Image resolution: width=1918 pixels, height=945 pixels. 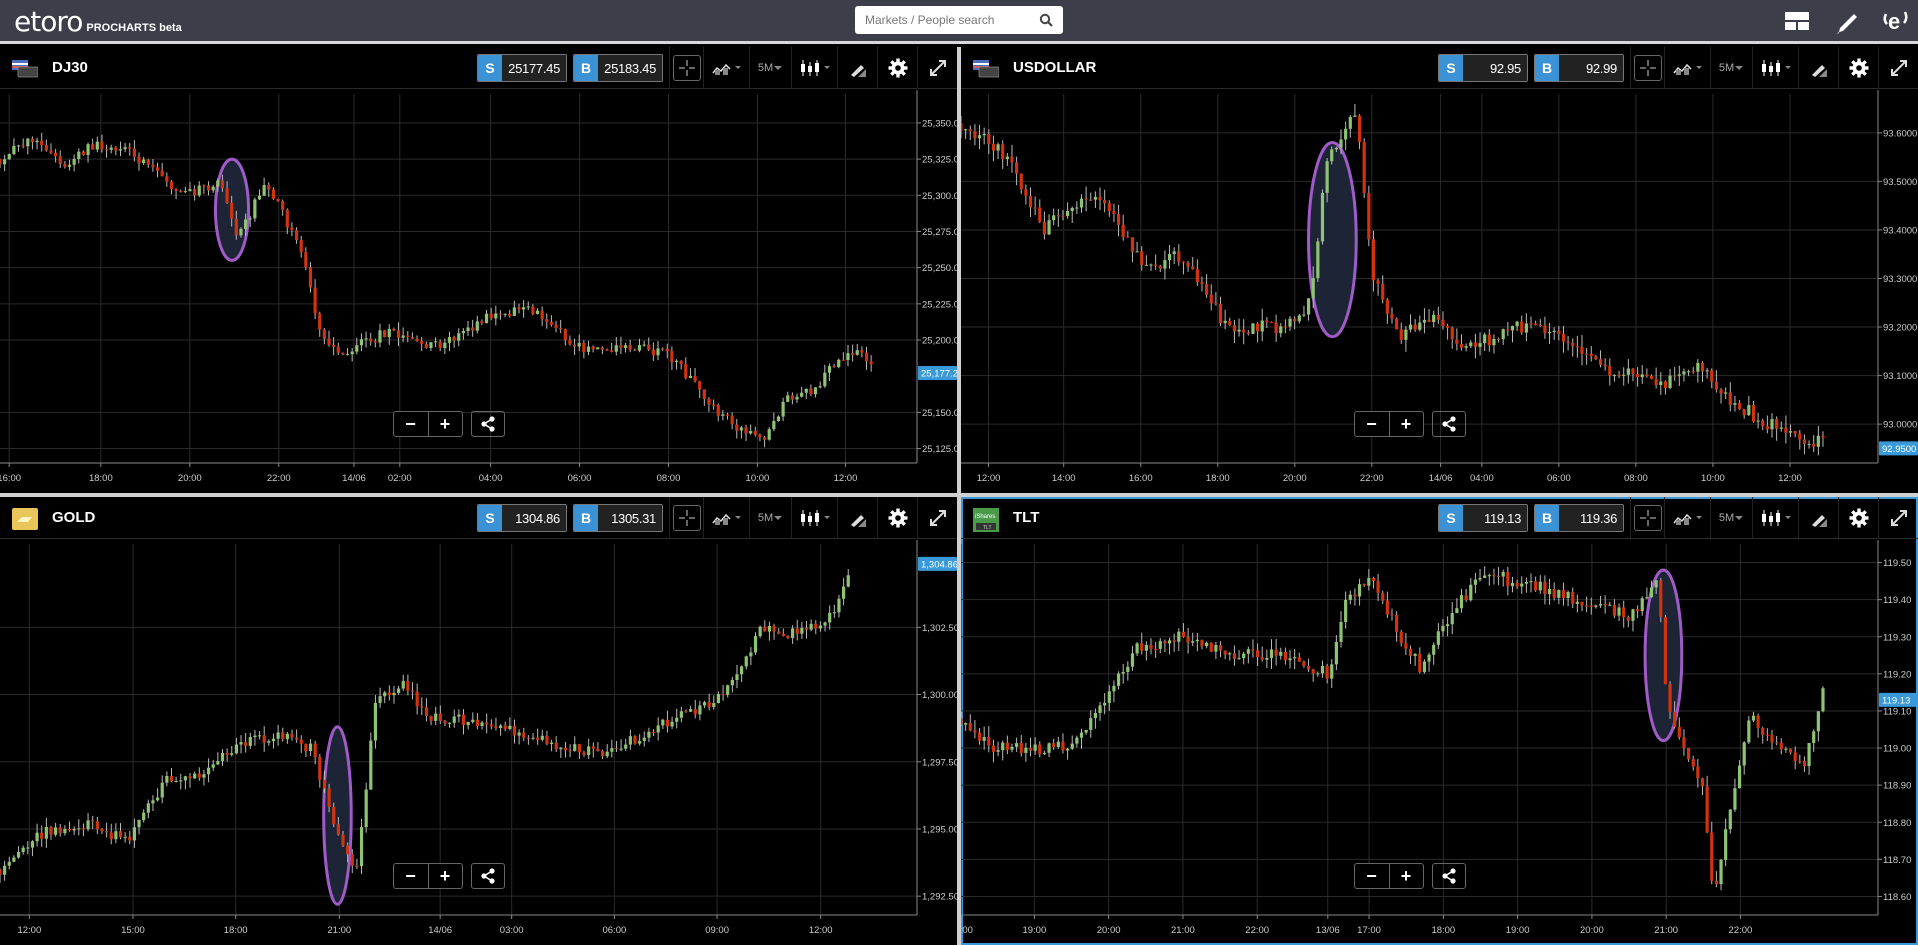 I want to click on sell-quote-button: S 1304.86, so click(x=522, y=518).